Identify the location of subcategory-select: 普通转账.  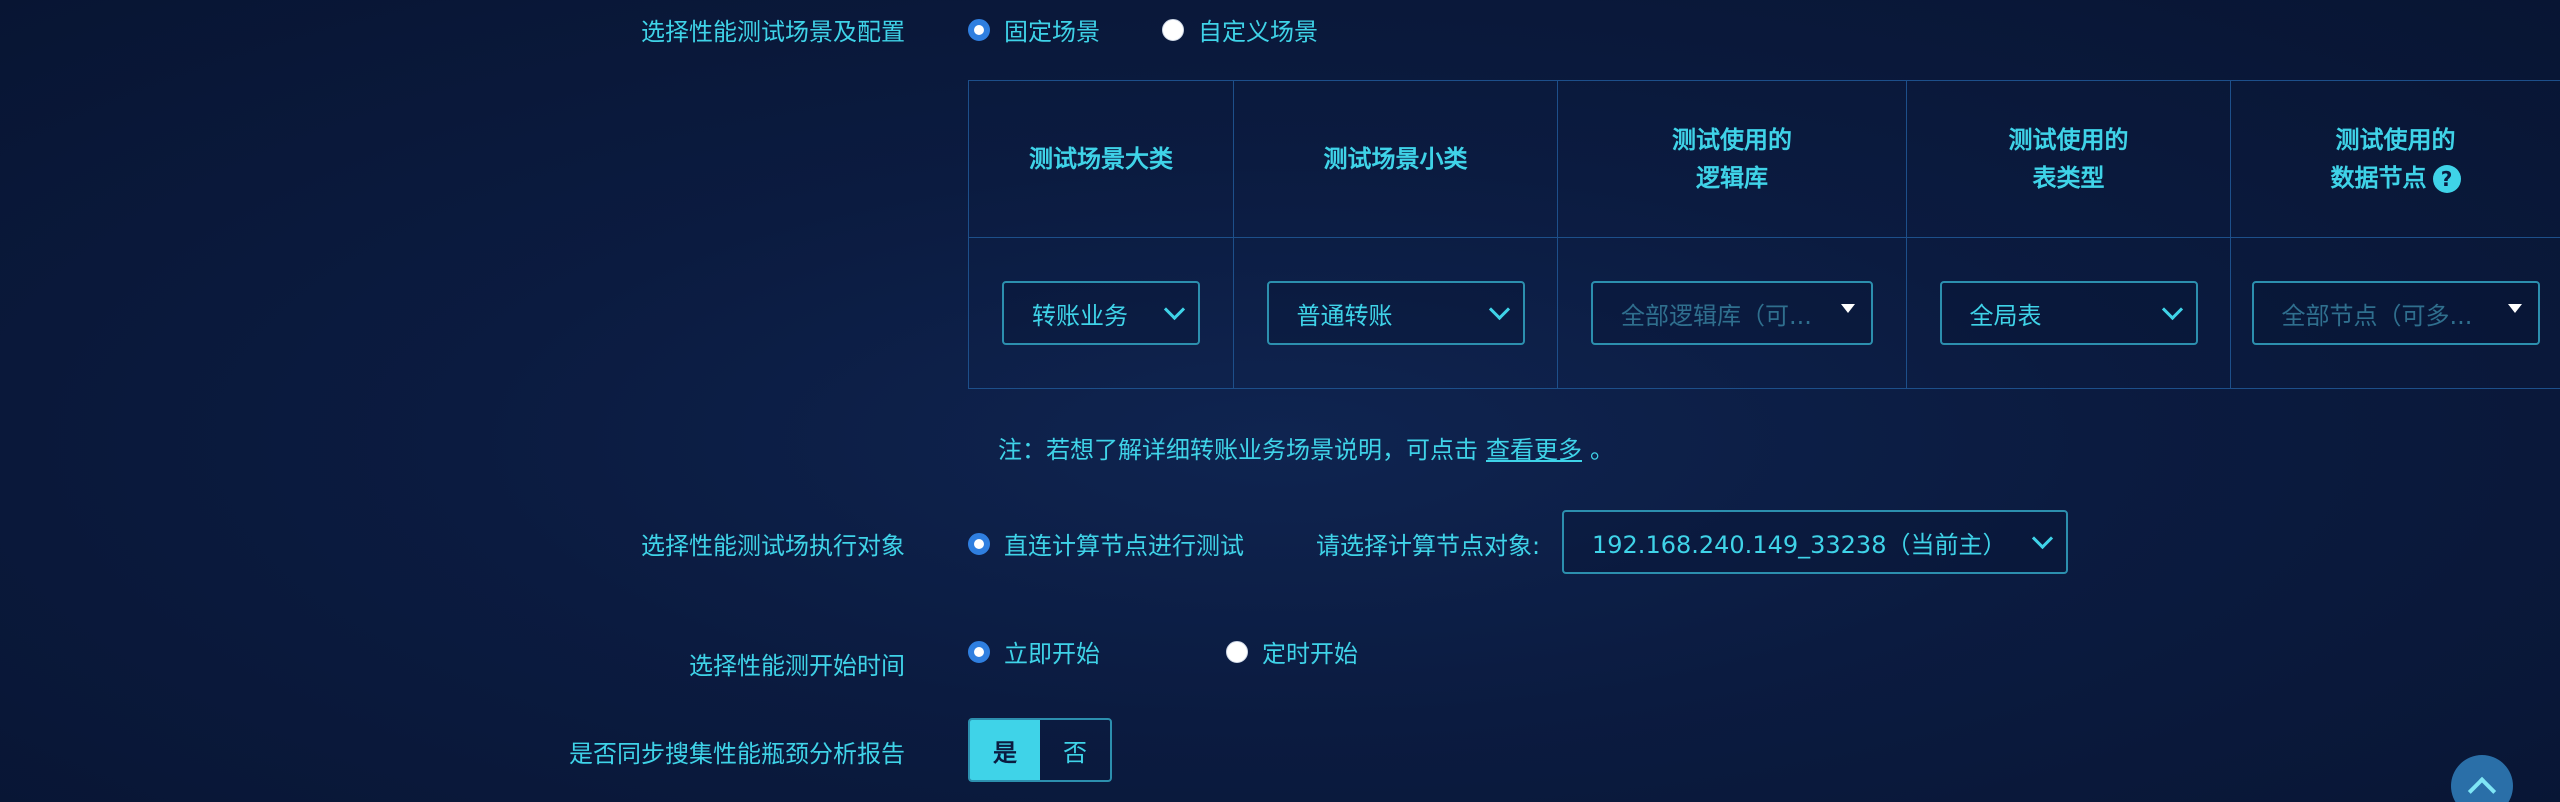
(1395, 313).